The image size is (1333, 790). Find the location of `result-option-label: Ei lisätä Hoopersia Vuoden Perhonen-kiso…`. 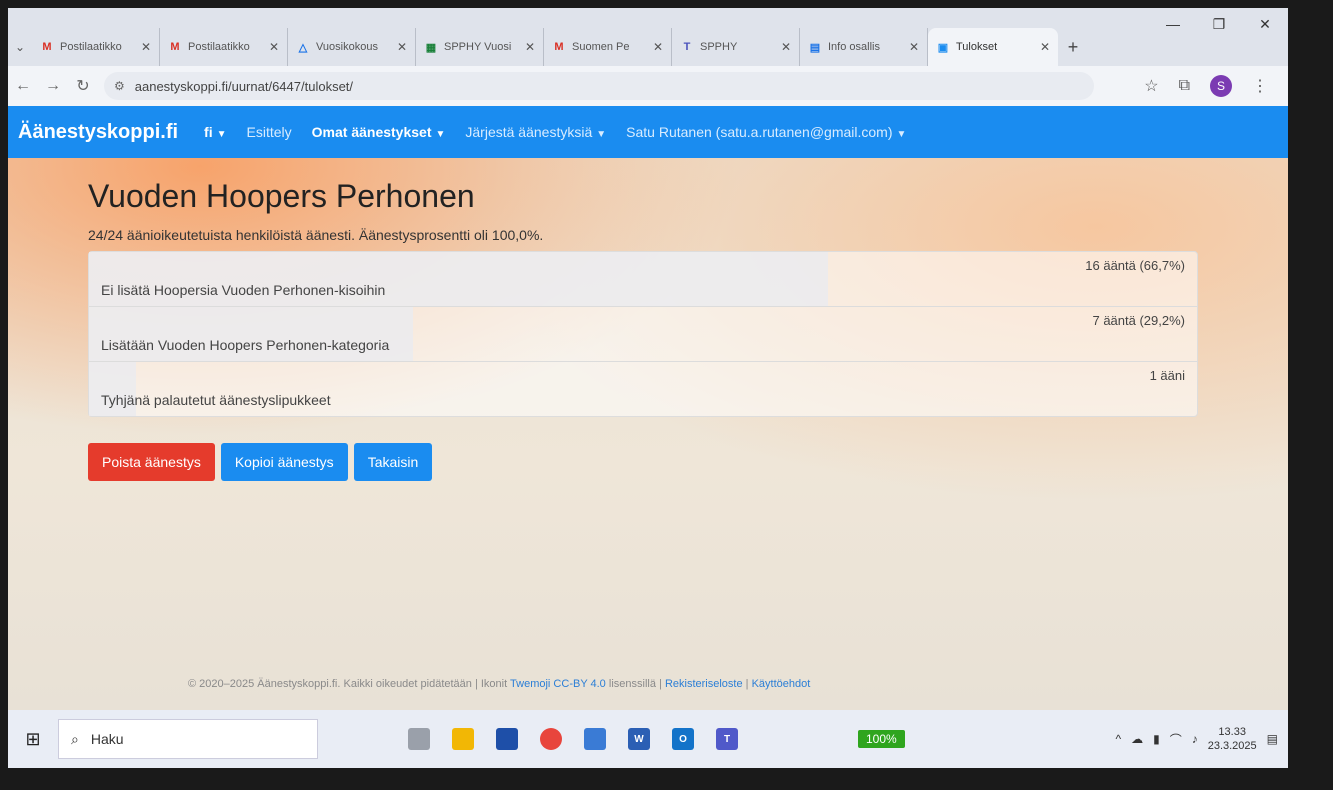

result-option-label: Ei lisätä Hoopersia Vuoden Perhonen-kiso… is located at coordinates (243, 290).